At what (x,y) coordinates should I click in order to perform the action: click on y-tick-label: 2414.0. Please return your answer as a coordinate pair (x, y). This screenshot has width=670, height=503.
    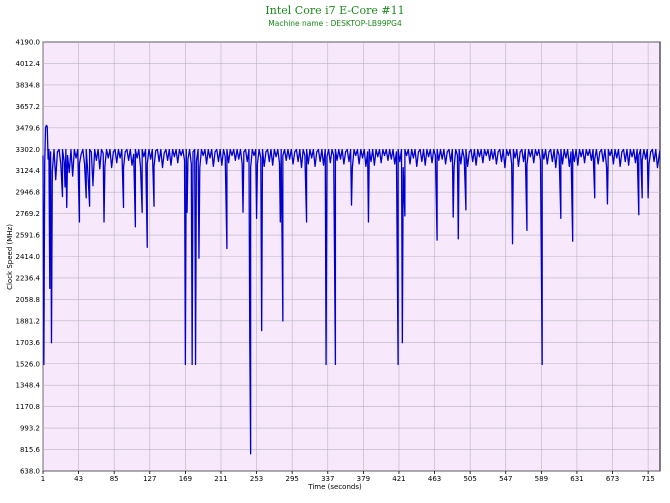
    Looking at the image, I should click on (28, 257).